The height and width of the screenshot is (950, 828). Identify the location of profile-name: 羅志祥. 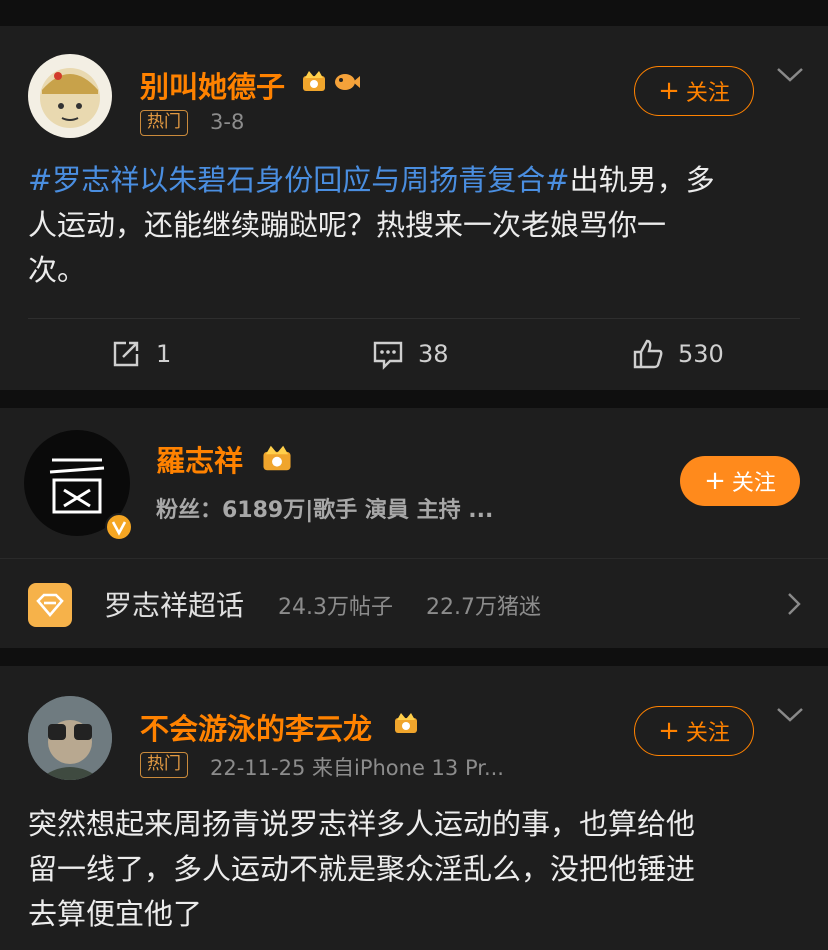
(199, 459).